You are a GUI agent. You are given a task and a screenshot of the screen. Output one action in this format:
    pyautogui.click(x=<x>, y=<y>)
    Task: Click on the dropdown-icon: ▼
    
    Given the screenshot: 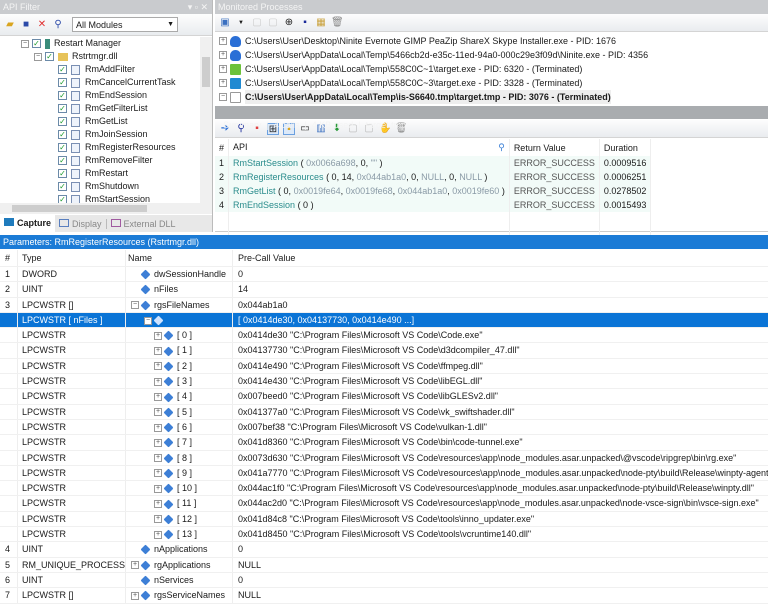 What is the action you would take?
    pyautogui.click(x=241, y=23)
    